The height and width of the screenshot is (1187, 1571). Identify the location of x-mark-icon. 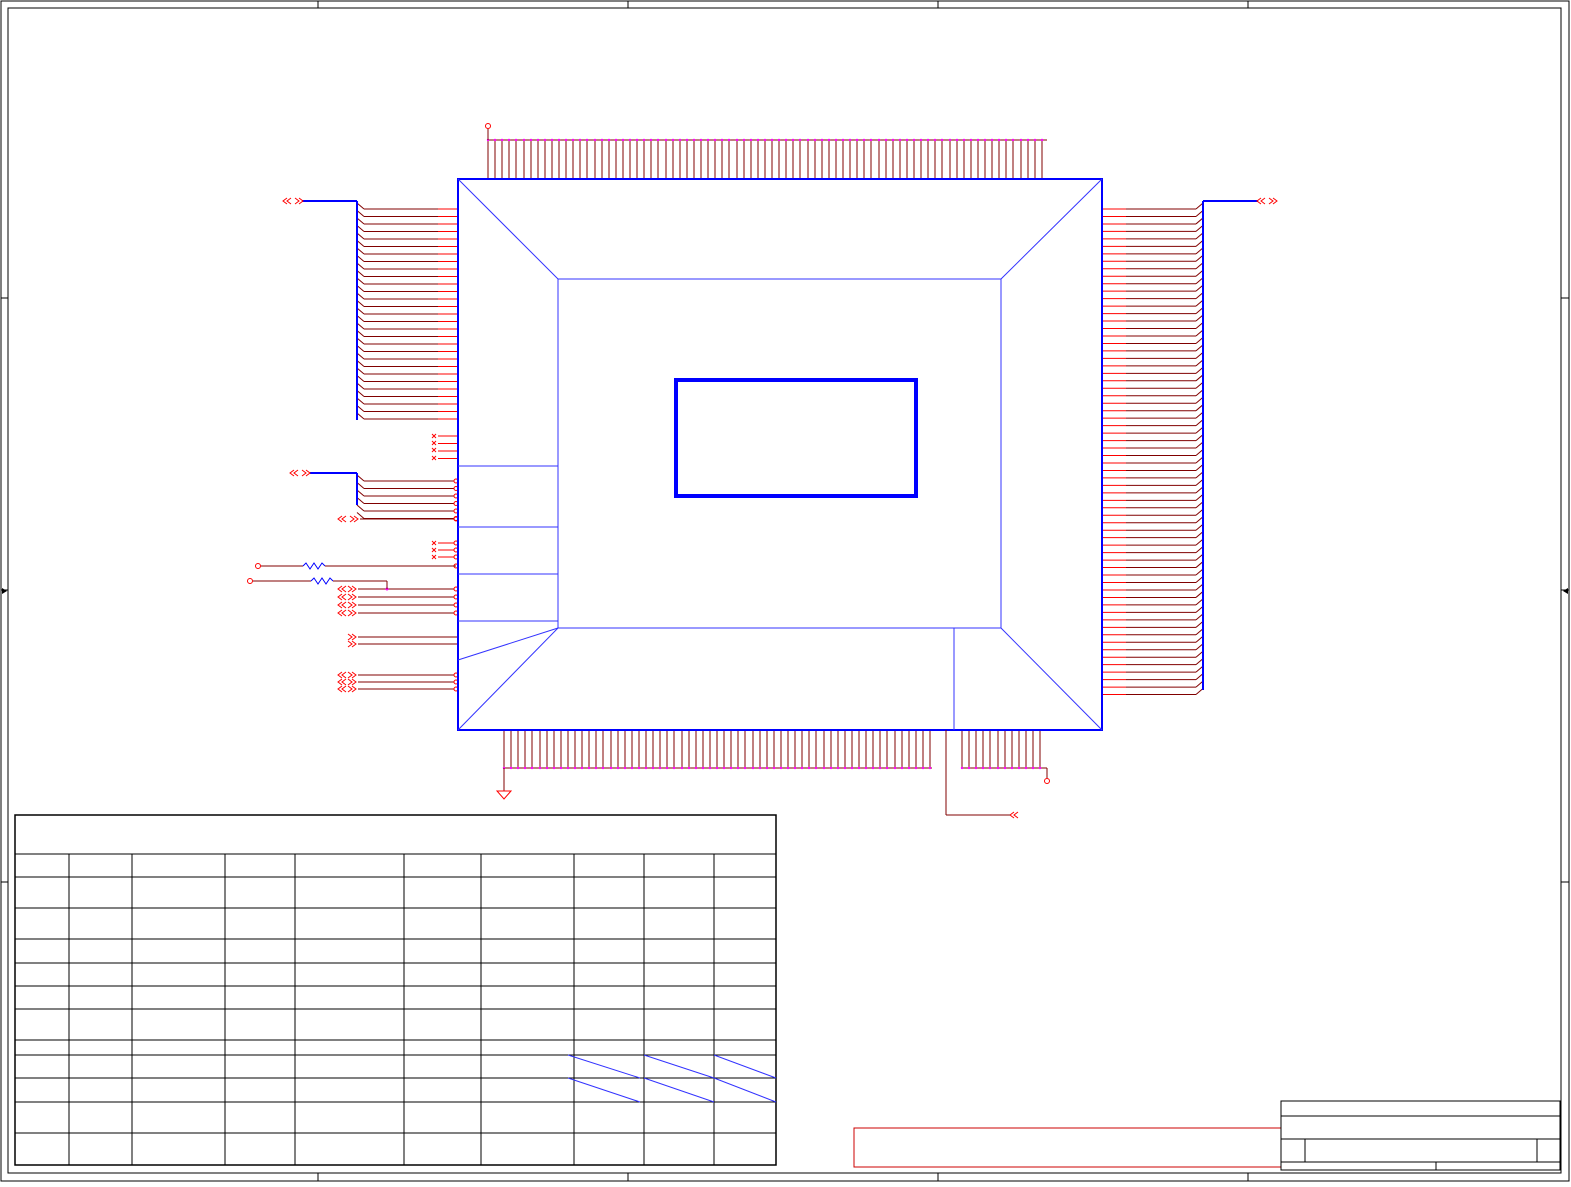
(434, 443).